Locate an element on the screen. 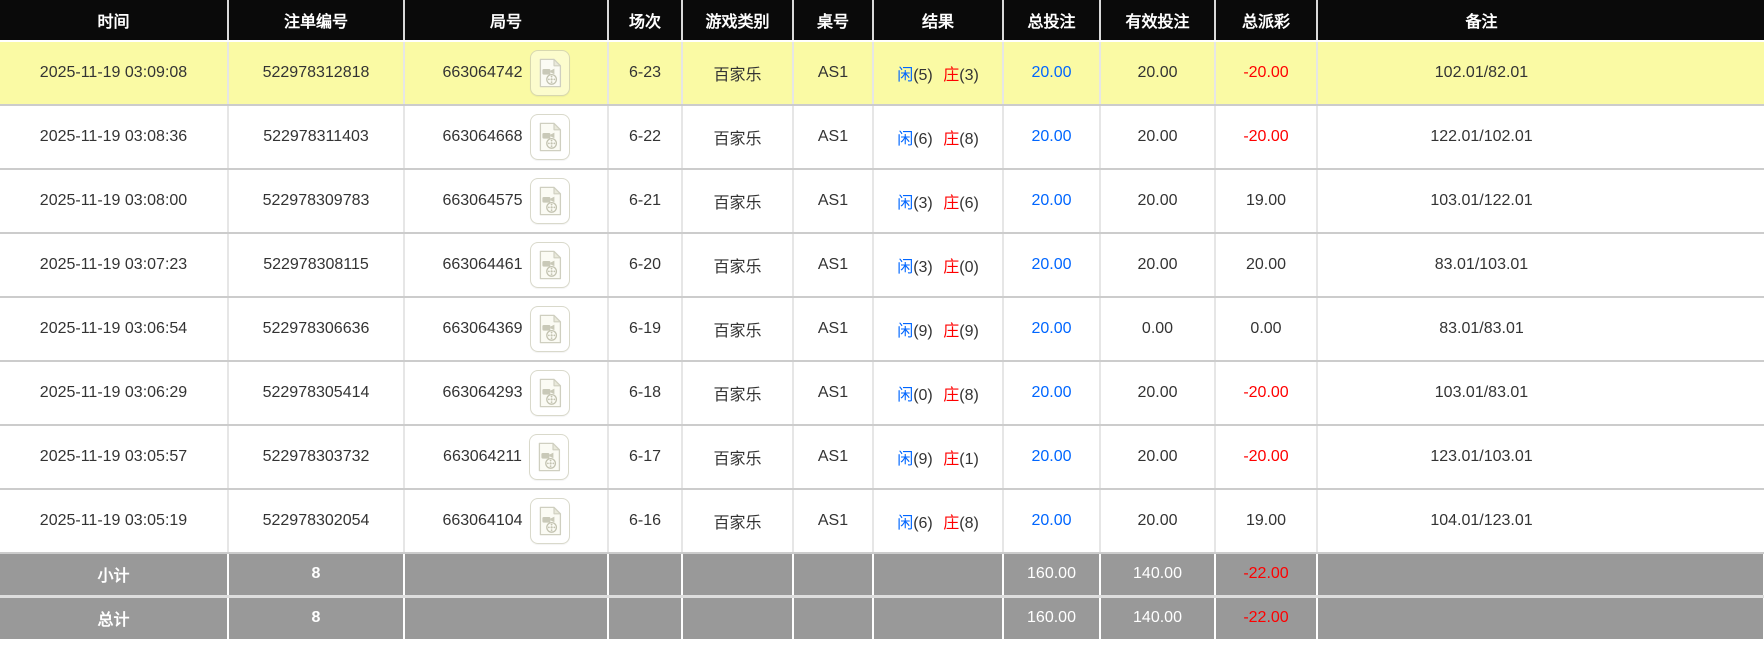 The height and width of the screenshot is (661, 1764). column-header-time: 时间 is located at coordinates (114, 21).